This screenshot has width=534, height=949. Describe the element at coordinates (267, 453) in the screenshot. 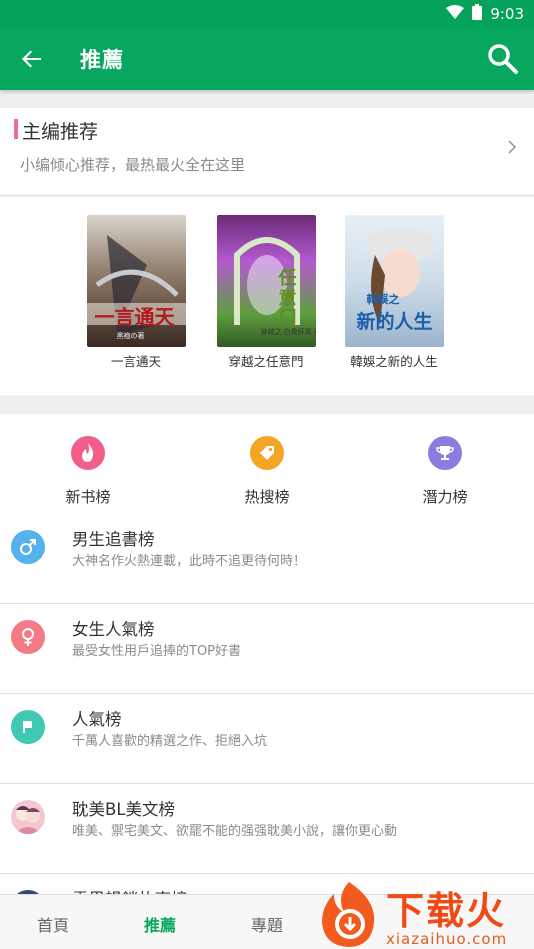

I see `tag-icon` at that location.